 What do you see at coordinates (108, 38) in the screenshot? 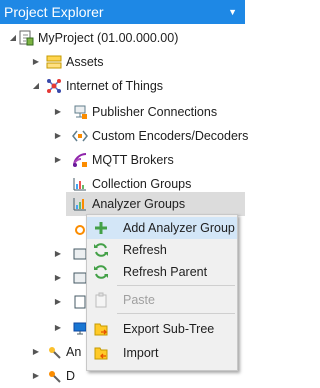
I see `tree-item-label: MyProject (01.00.000.00)` at bounding box center [108, 38].